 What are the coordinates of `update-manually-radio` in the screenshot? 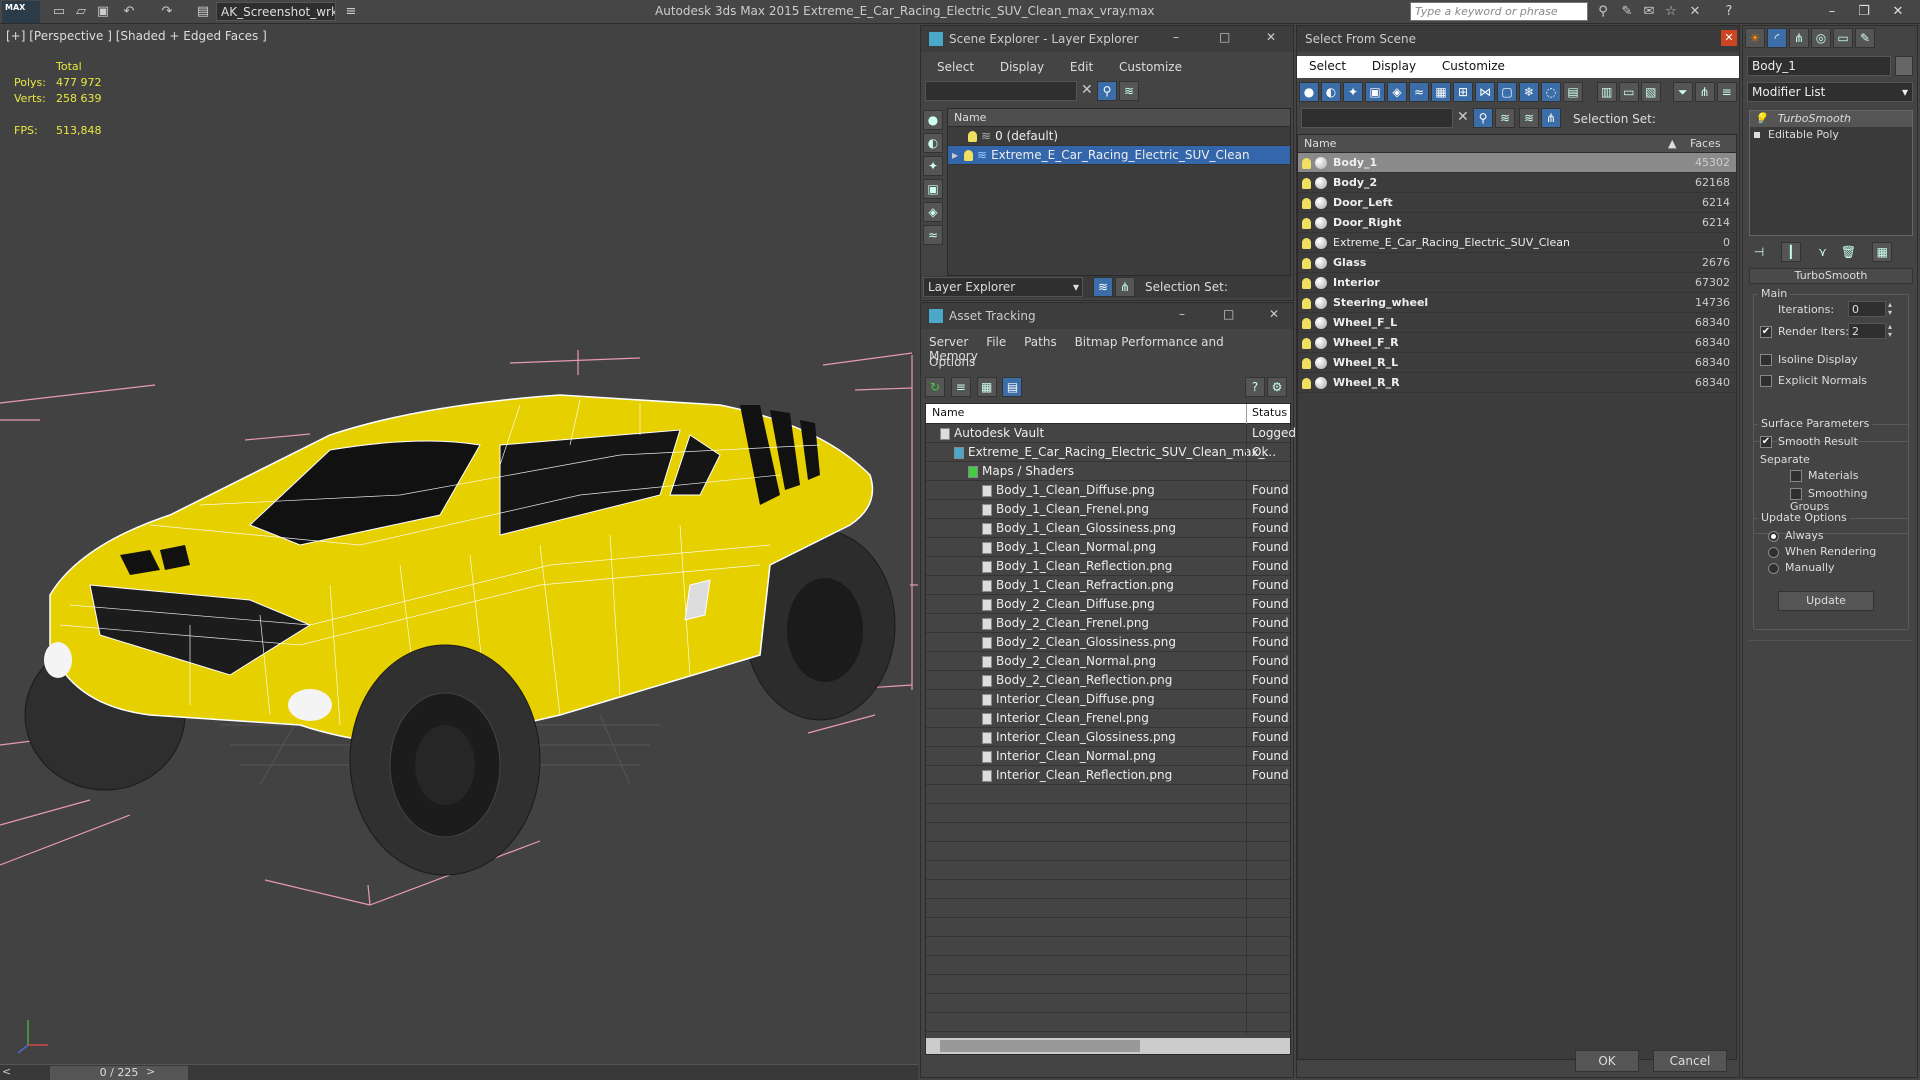 It's located at (1773, 568).